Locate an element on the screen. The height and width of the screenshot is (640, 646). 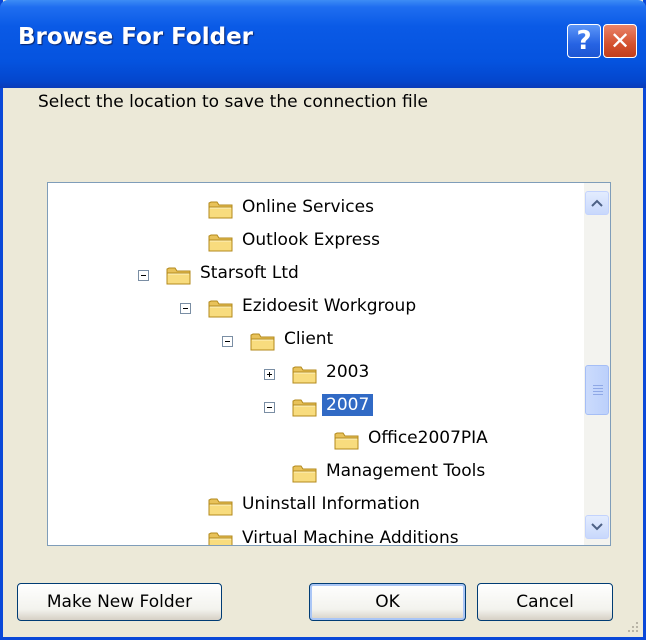
make-new-folder-label: Make New Folder is located at coordinates (119, 602).